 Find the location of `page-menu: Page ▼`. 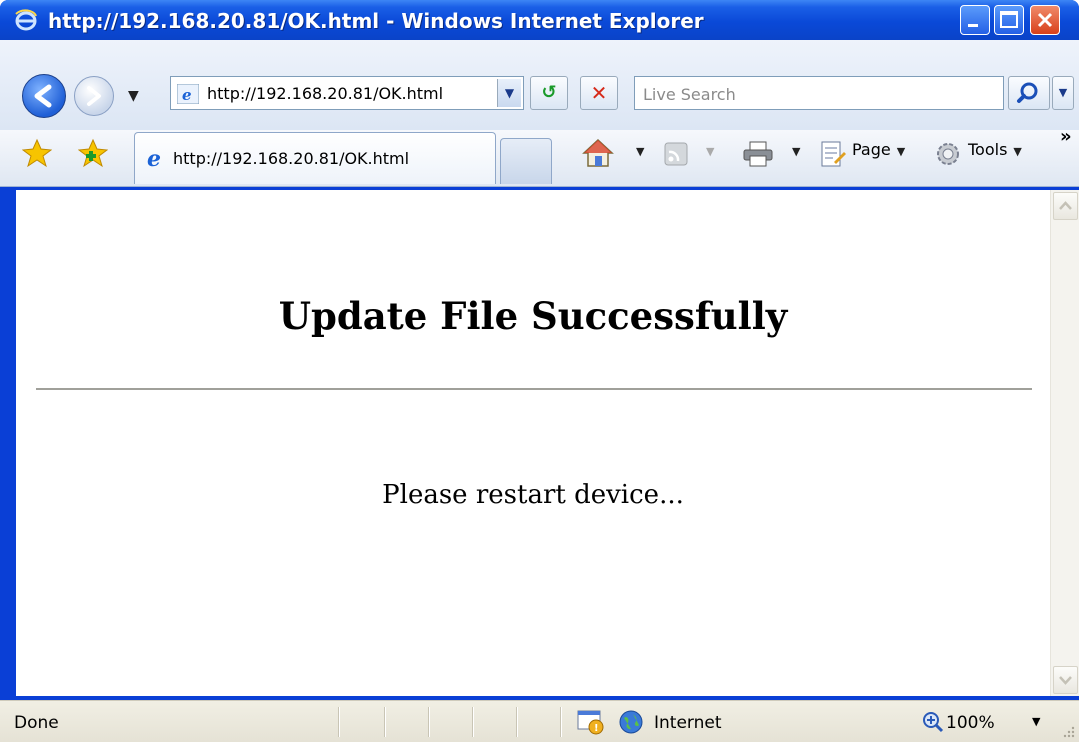

page-menu: Page ▼ is located at coordinates (878, 149).